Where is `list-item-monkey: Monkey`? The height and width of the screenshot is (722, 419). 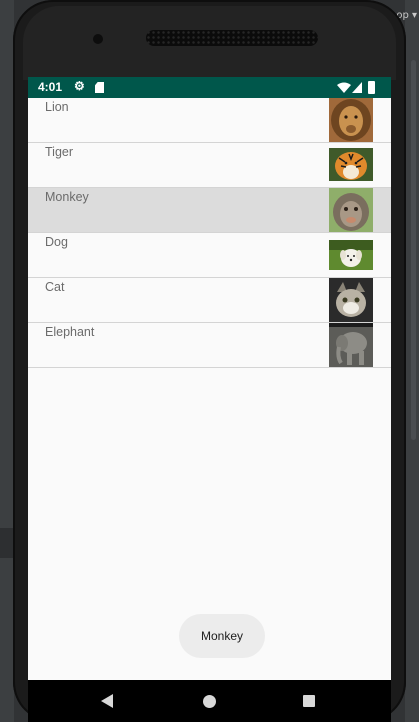
list-item-monkey: Monkey is located at coordinates (209, 210).